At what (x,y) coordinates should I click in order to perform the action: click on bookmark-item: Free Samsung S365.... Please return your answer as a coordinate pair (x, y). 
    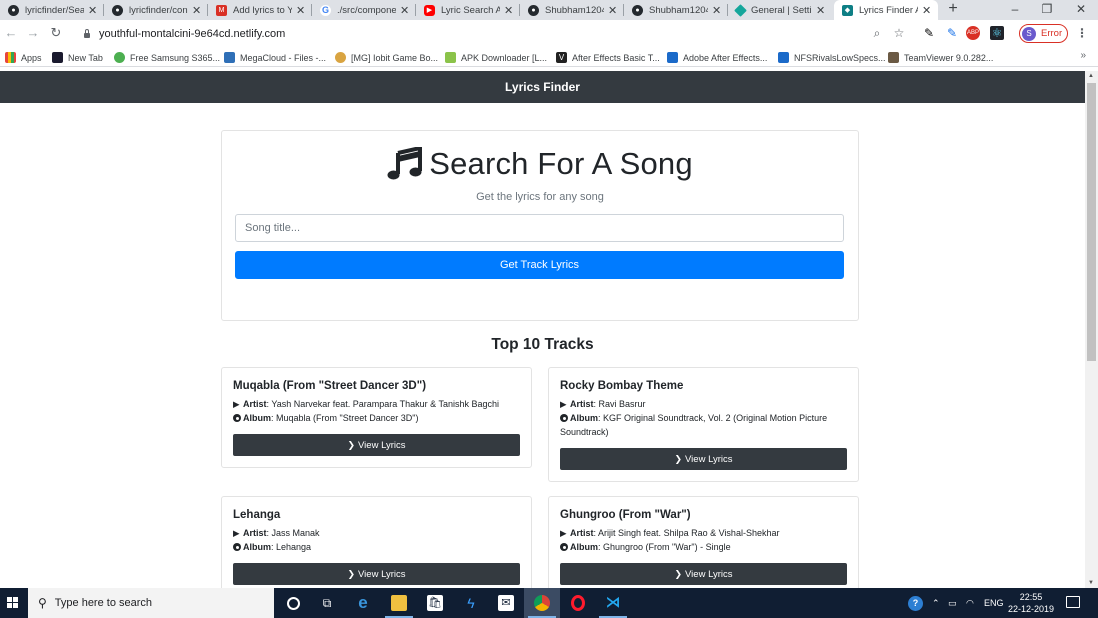
    Looking at the image, I should click on (167, 57).